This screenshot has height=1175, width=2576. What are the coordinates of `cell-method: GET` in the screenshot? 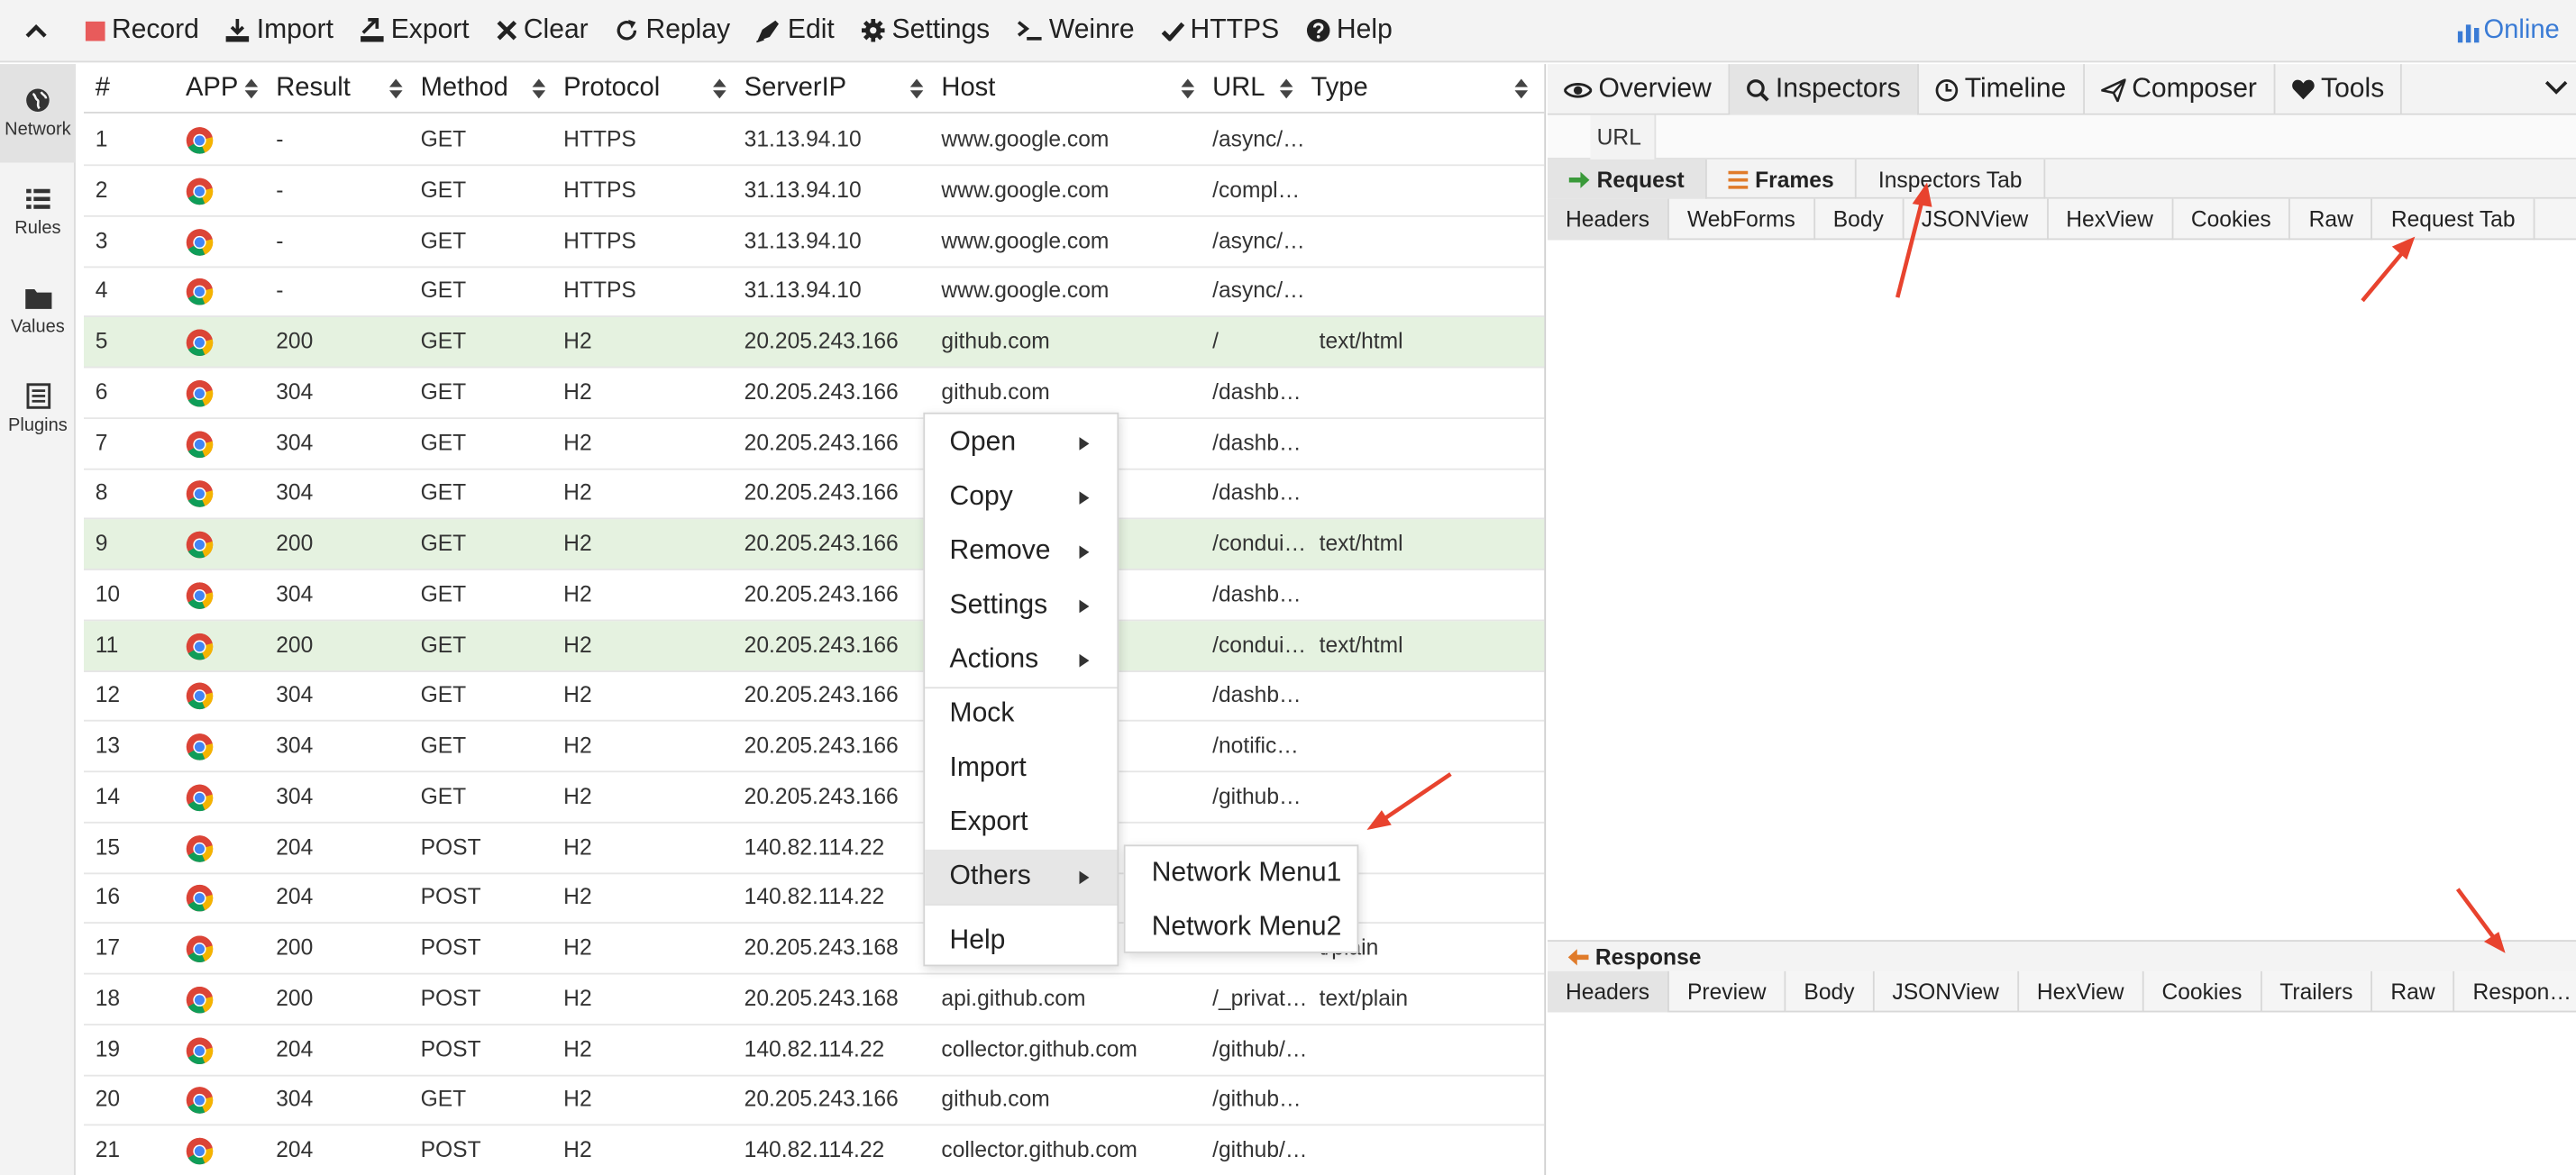 It's located at (443, 391).